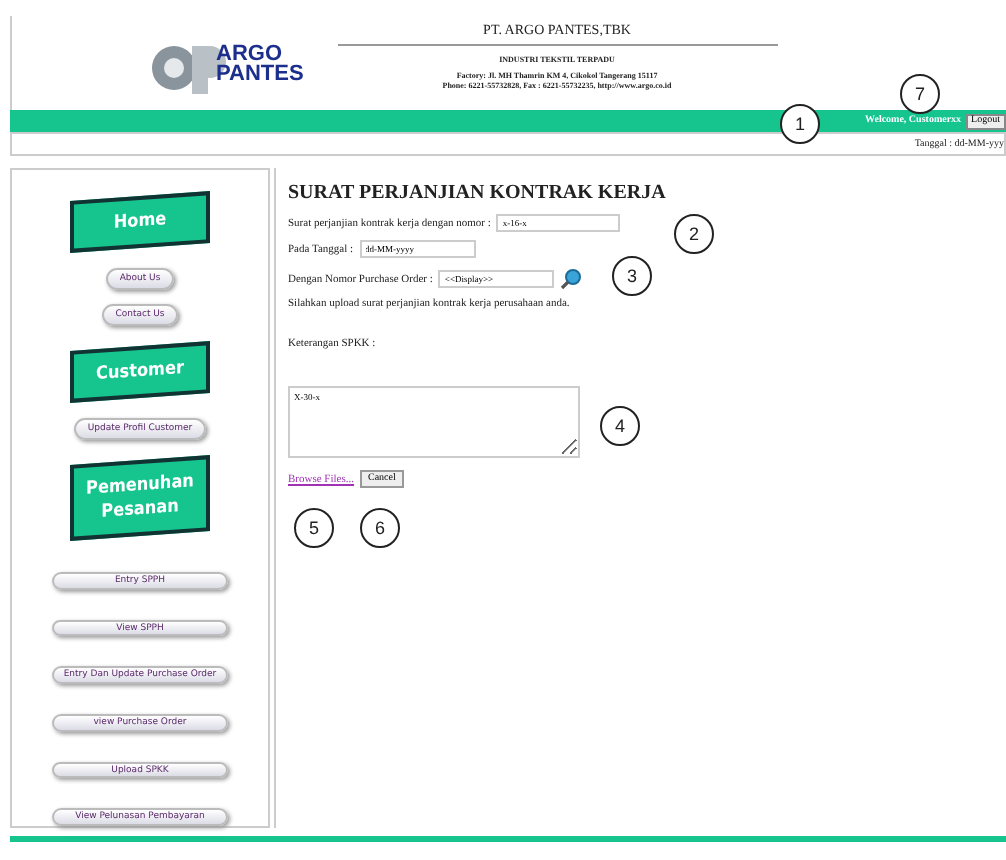  What do you see at coordinates (920, 94) in the screenshot?
I see `callout-number: 7` at bounding box center [920, 94].